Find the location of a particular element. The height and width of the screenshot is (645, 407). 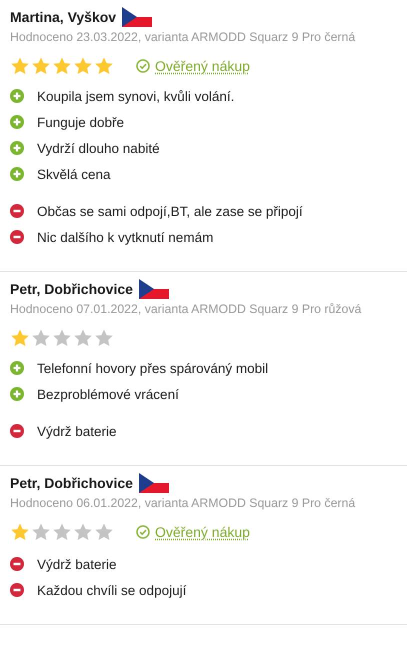

reviewer-name: Martina, Vyškov is located at coordinates (63, 17).